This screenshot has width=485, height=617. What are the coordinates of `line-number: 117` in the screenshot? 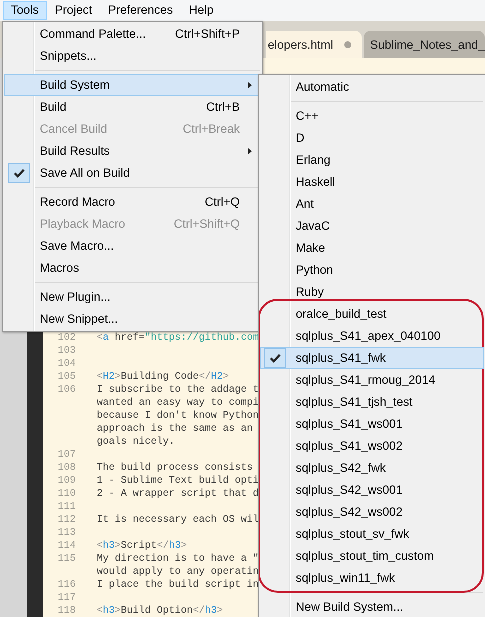 It's located at (66, 598).